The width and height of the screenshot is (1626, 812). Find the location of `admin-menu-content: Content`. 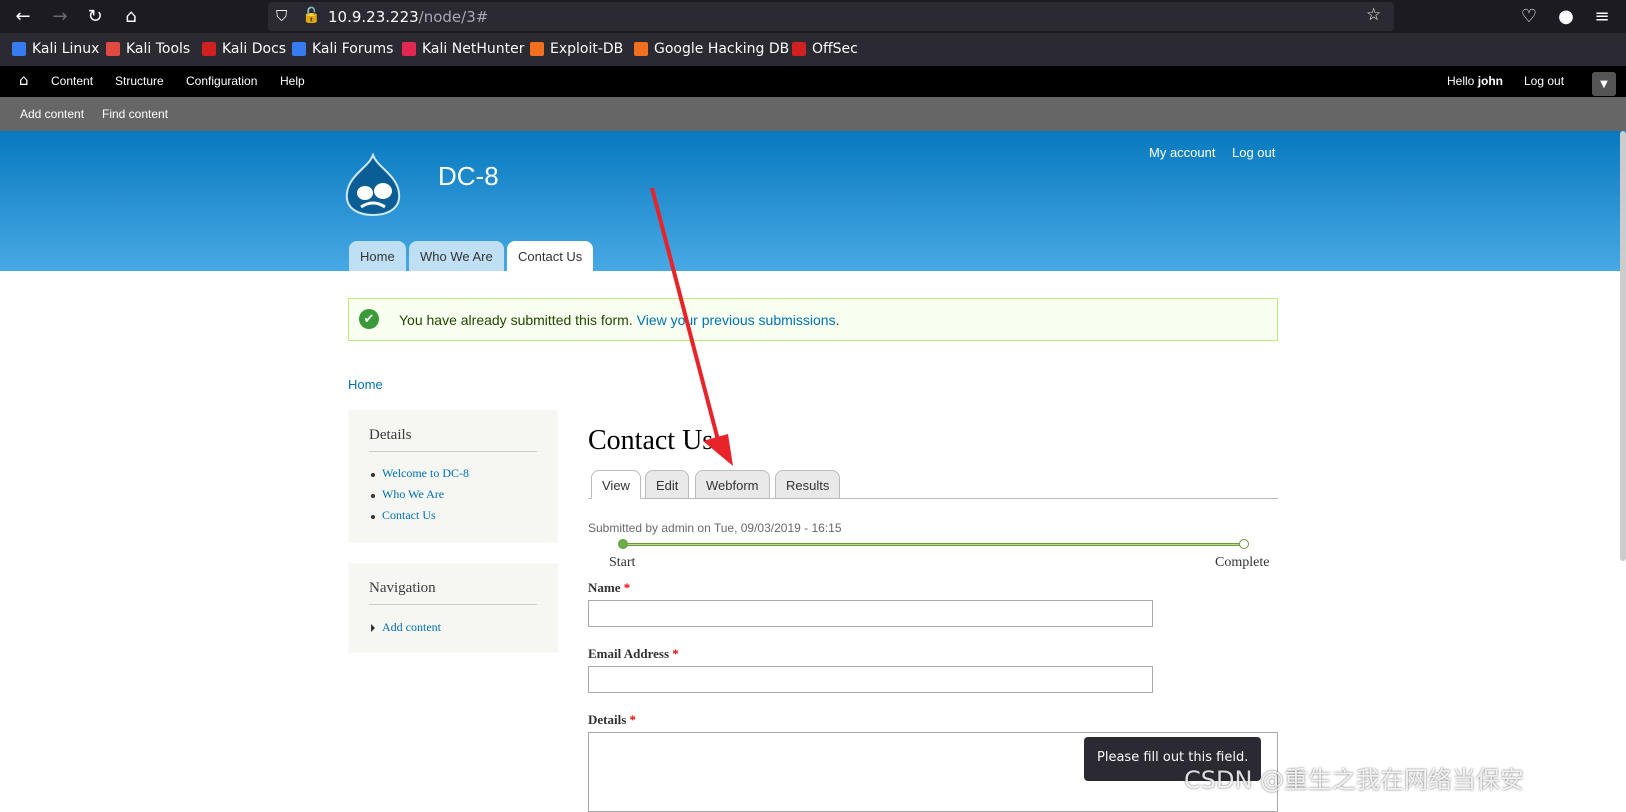

admin-menu-content: Content is located at coordinates (72, 81).